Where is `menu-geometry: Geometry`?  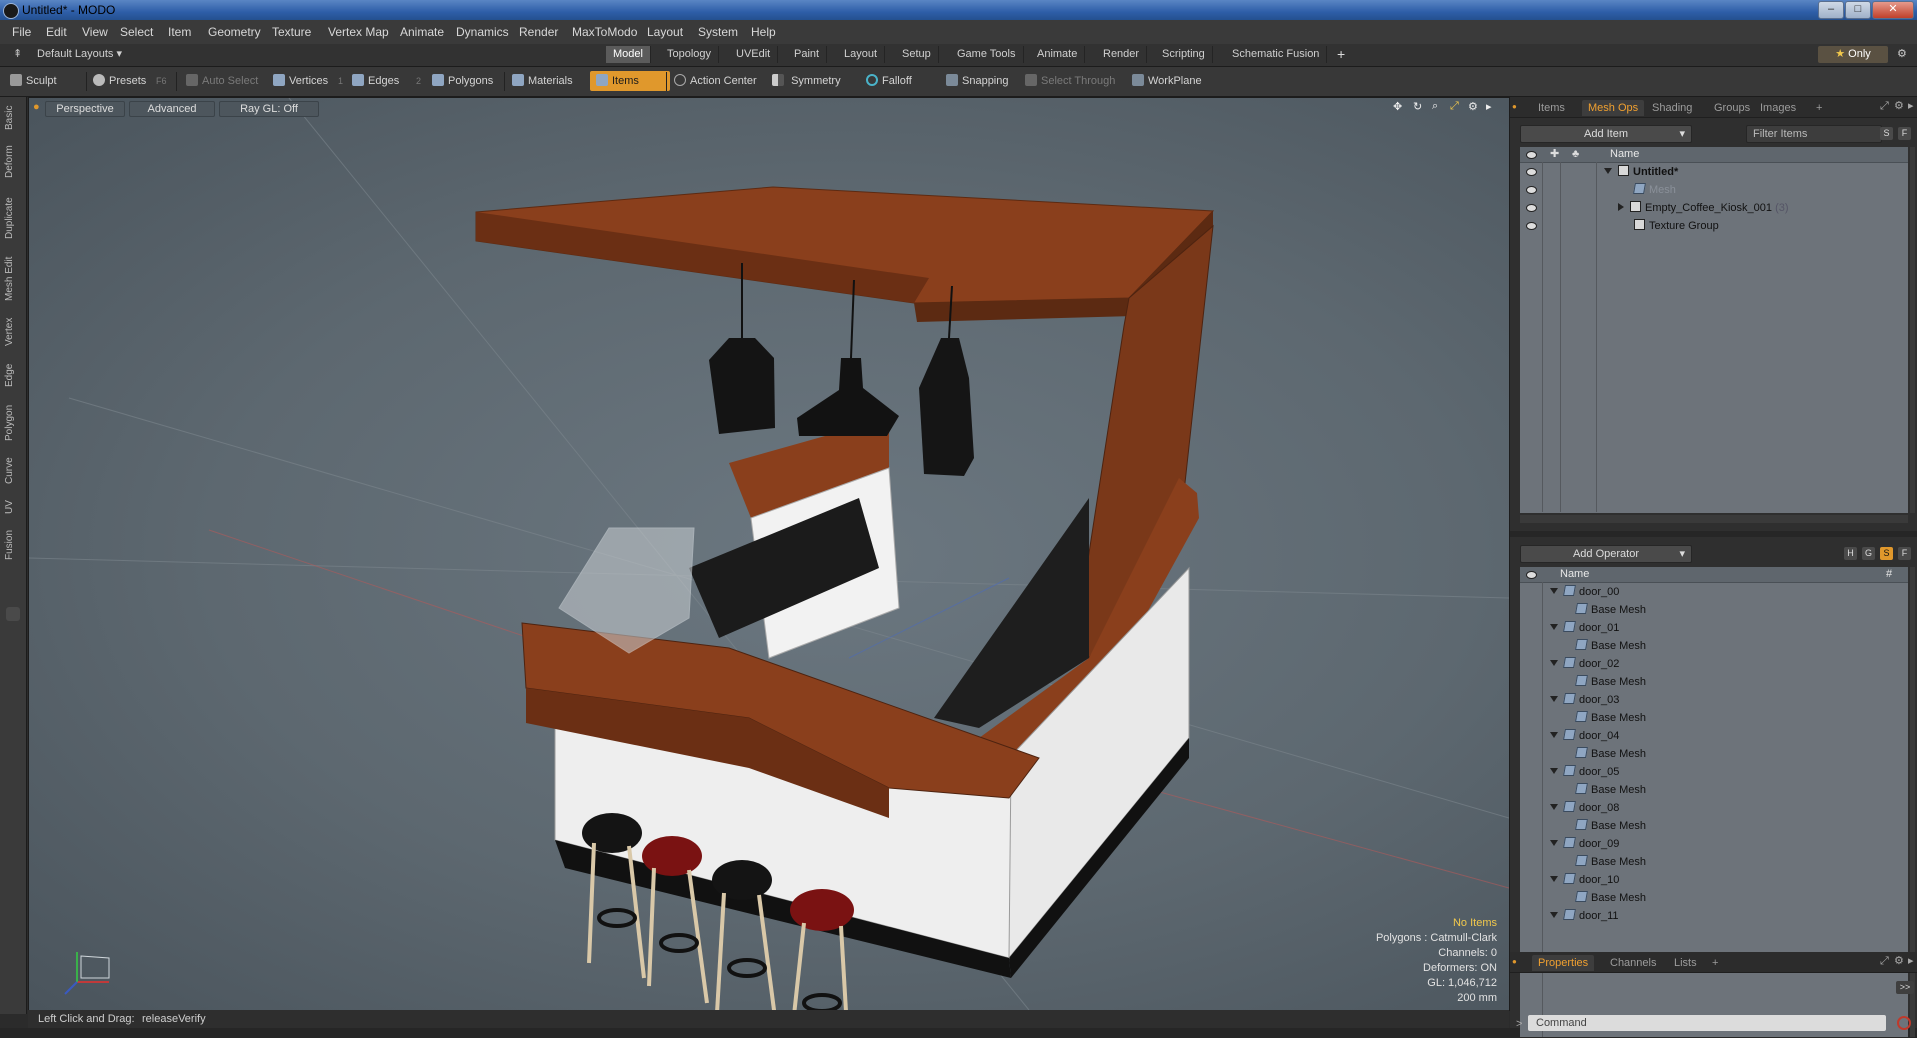 menu-geometry: Geometry is located at coordinates (234, 32).